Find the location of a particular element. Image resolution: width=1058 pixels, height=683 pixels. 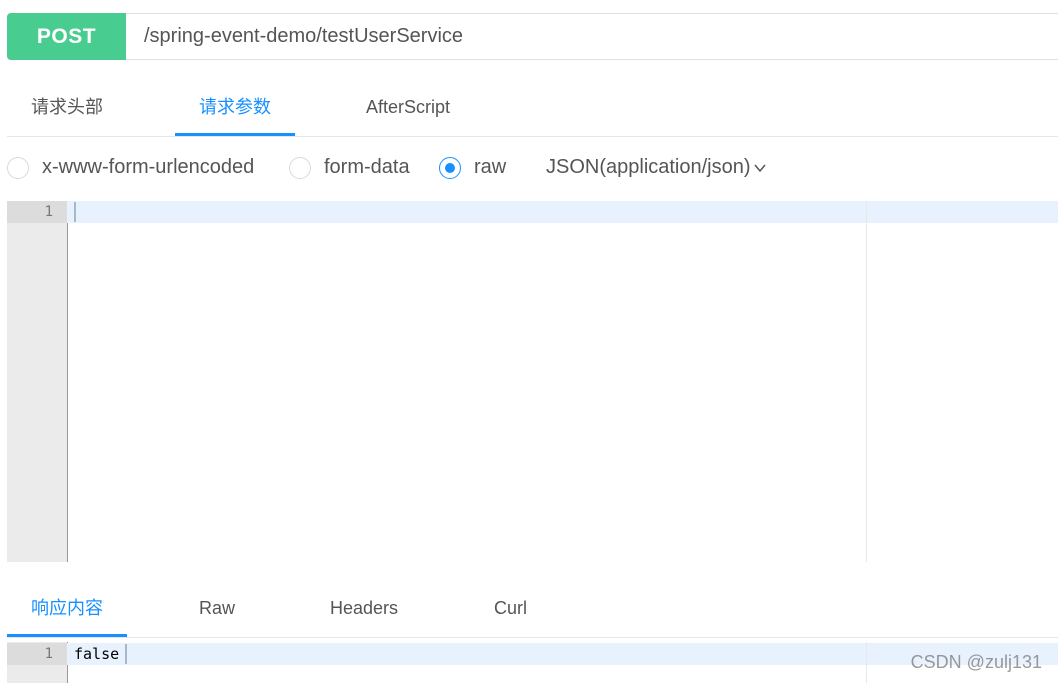

code-line: false is located at coordinates (96, 654).